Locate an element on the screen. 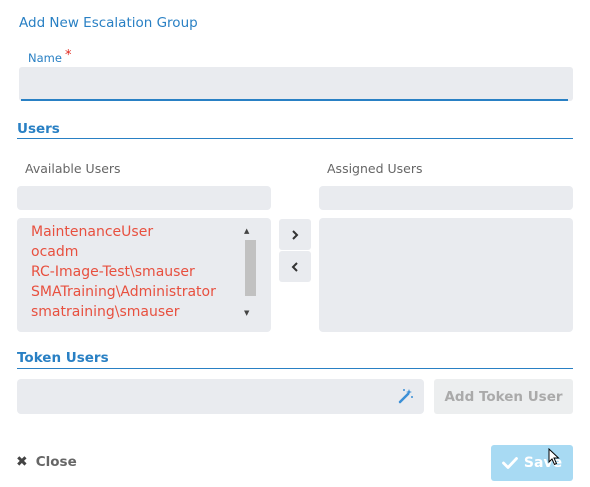 The height and width of the screenshot is (487, 590). name-input is located at coordinates (296, 84).